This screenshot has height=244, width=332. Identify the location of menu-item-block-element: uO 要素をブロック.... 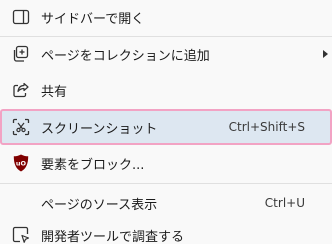
(166, 163).